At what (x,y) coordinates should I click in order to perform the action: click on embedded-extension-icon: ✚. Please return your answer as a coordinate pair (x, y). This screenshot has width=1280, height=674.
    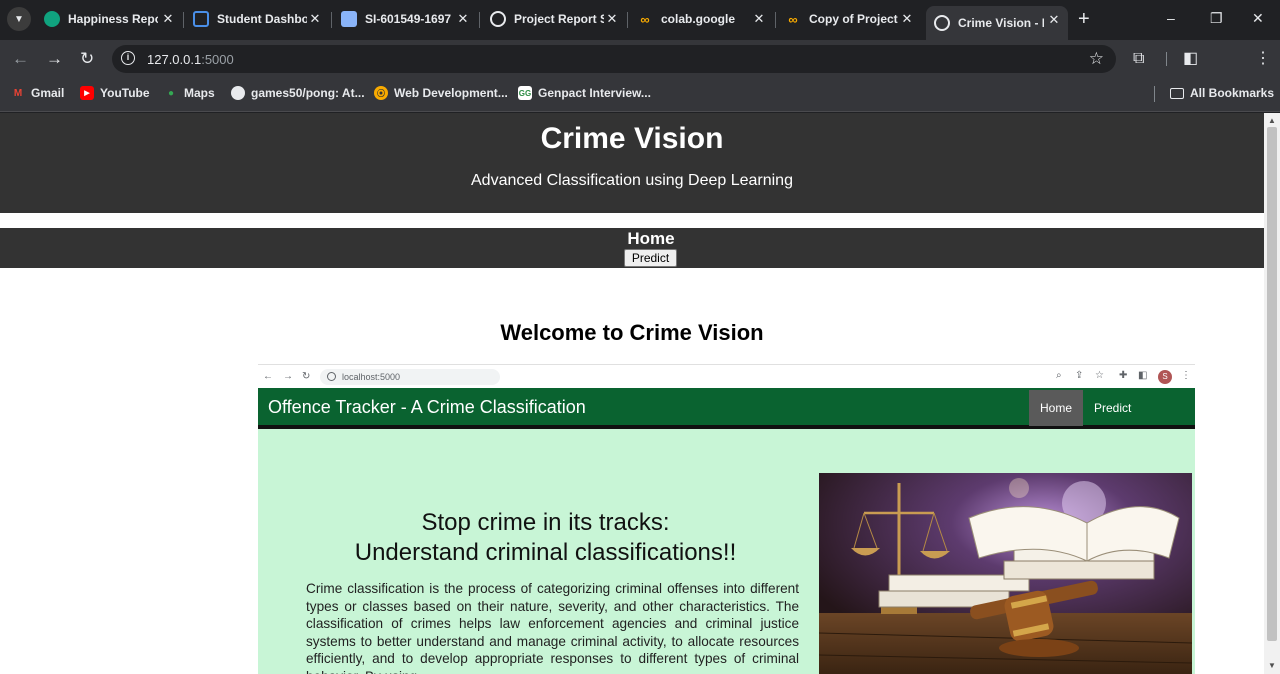
    Looking at the image, I should click on (1123, 375).